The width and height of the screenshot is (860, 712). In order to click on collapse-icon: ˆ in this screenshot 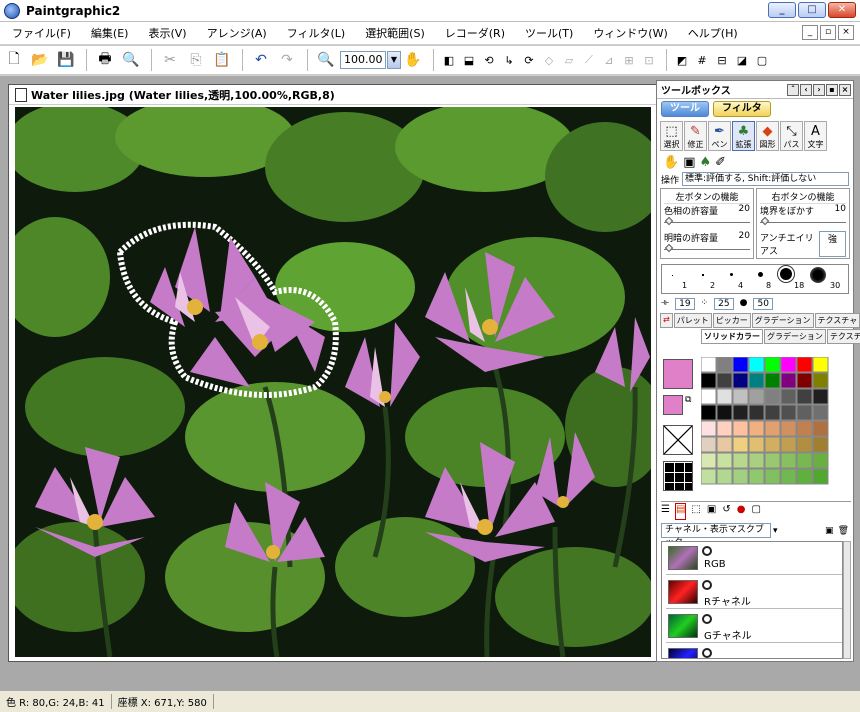, I will do `click(793, 89)`.